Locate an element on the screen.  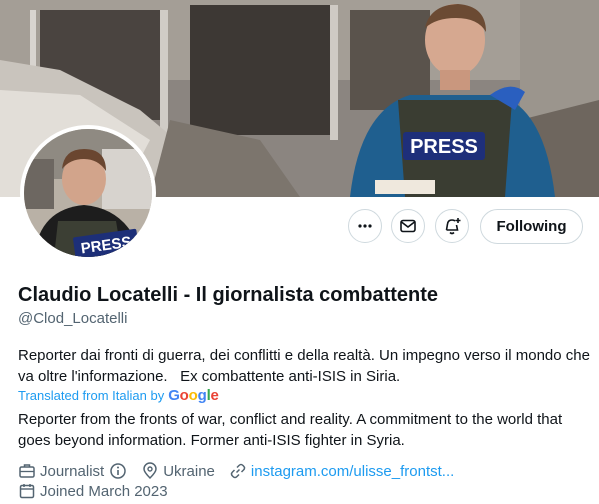
location-icon is located at coordinates (150, 471).